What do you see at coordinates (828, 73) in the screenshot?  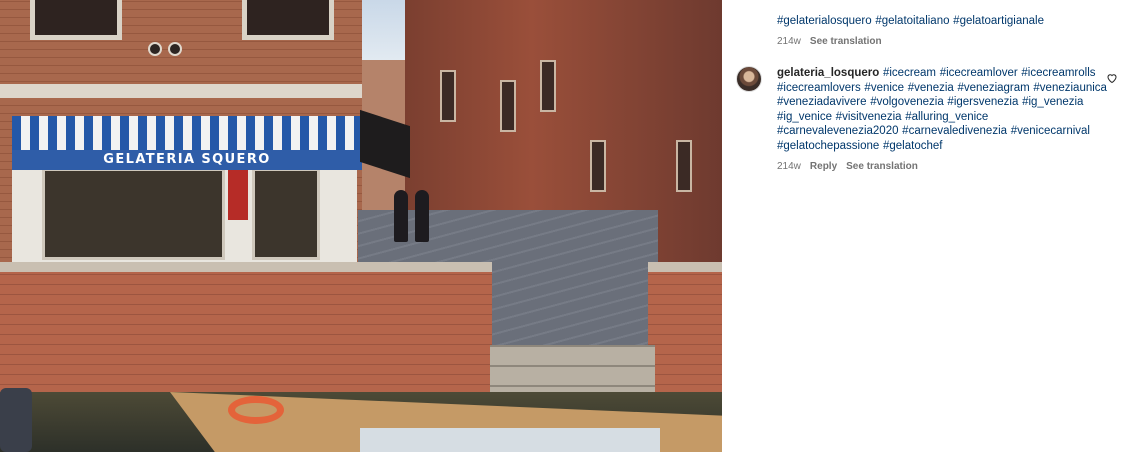 I see `comment-username: gelateria_losquero` at bounding box center [828, 73].